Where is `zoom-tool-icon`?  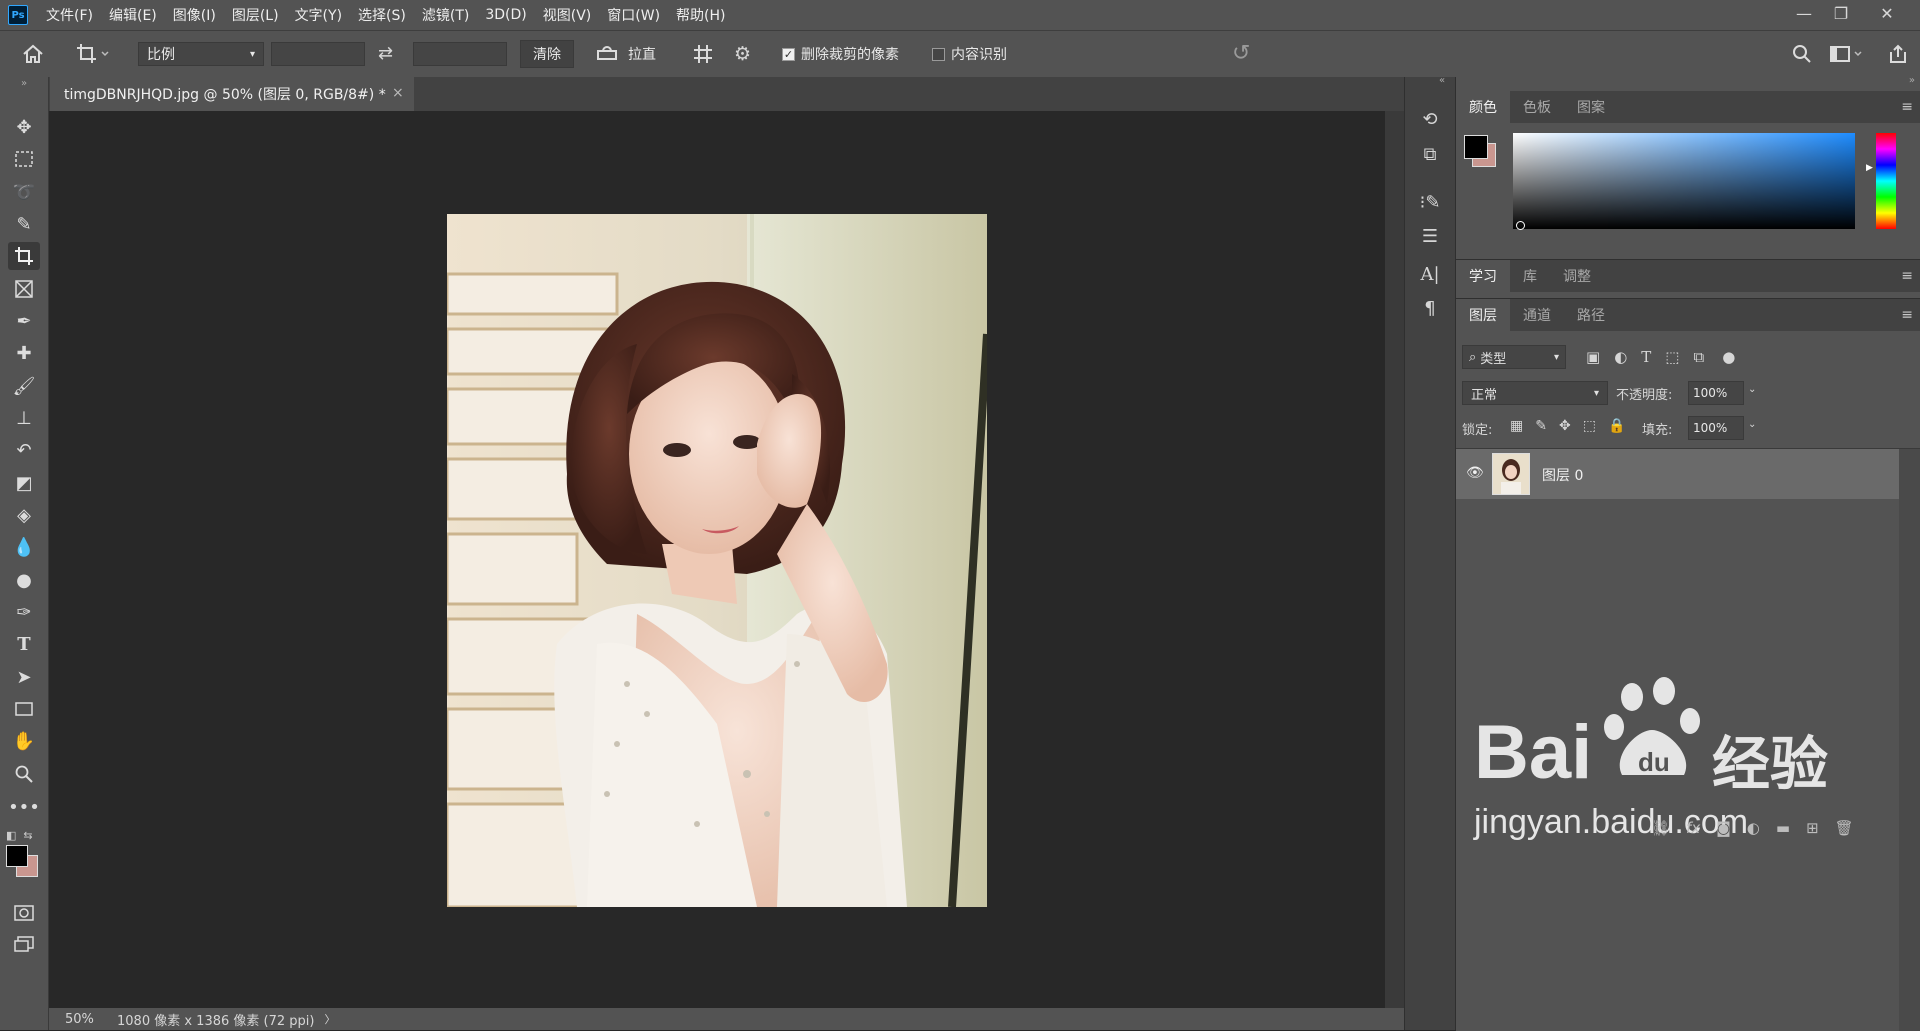 zoom-tool-icon is located at coordinates (24, 774).